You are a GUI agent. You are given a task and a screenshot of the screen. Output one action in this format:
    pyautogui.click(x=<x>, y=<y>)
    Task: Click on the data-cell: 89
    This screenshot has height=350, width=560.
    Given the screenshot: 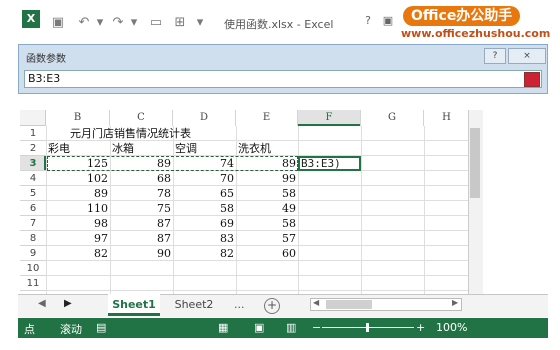 What is the action you would take?
    pyautogui.click(x=78, y=193)
    